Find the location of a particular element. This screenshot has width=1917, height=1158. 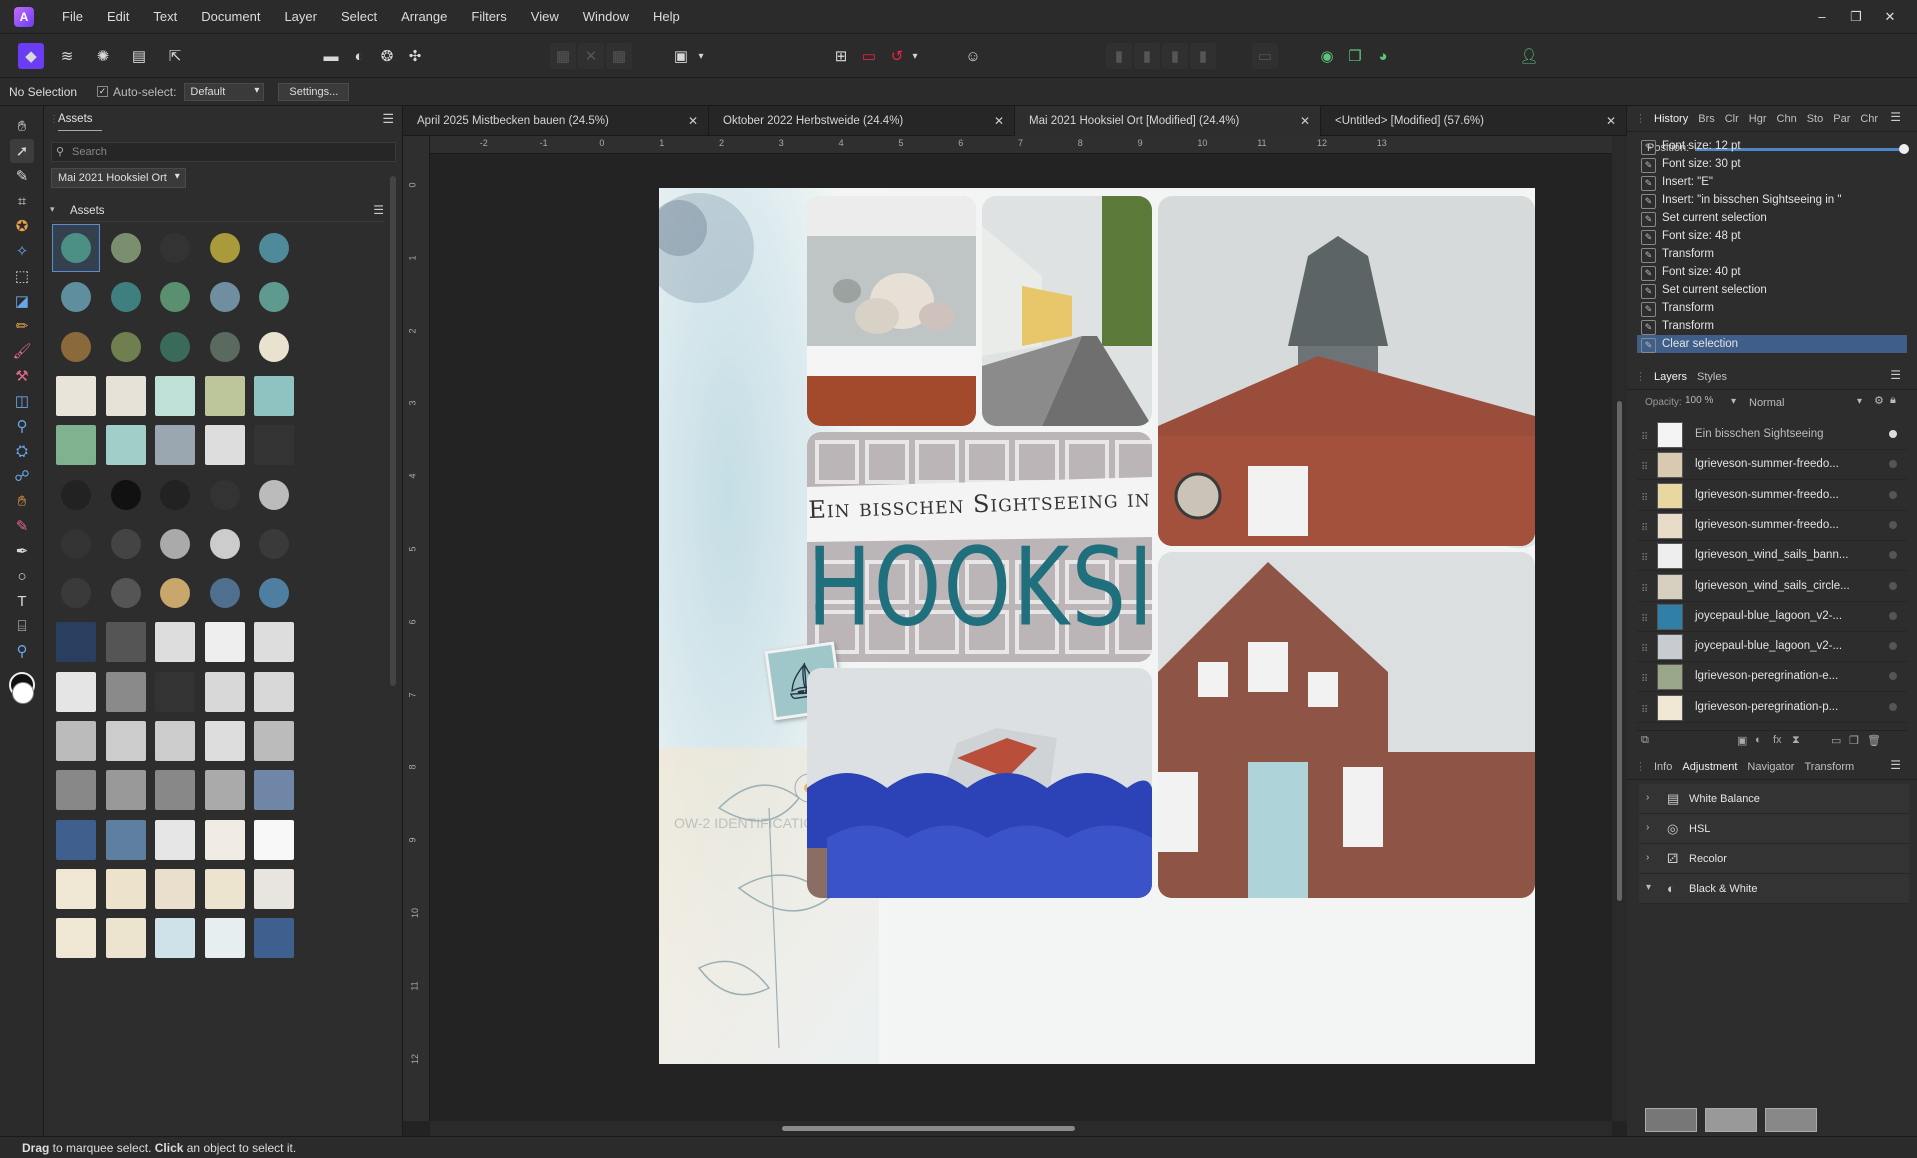

menu-edit: Edit is located at coordinates (118, 17).